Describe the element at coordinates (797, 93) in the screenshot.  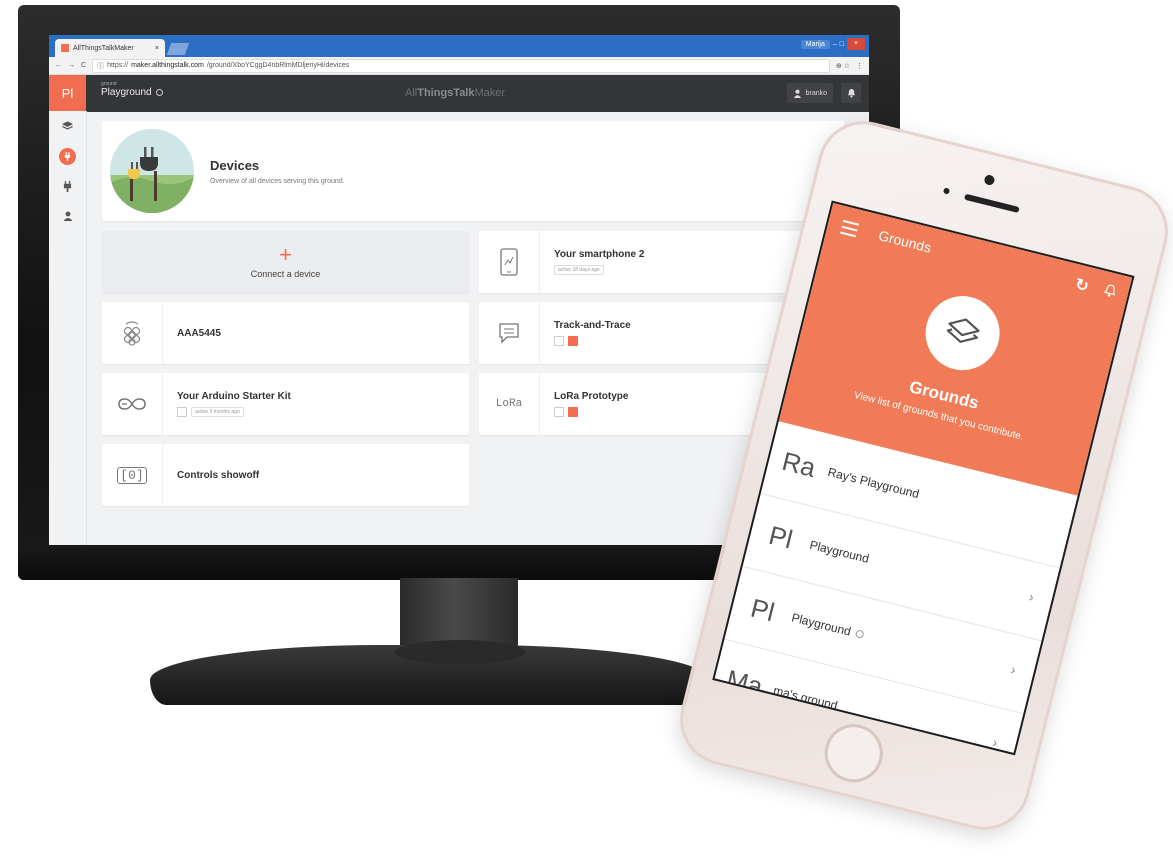
I see `user-icon` at that location.